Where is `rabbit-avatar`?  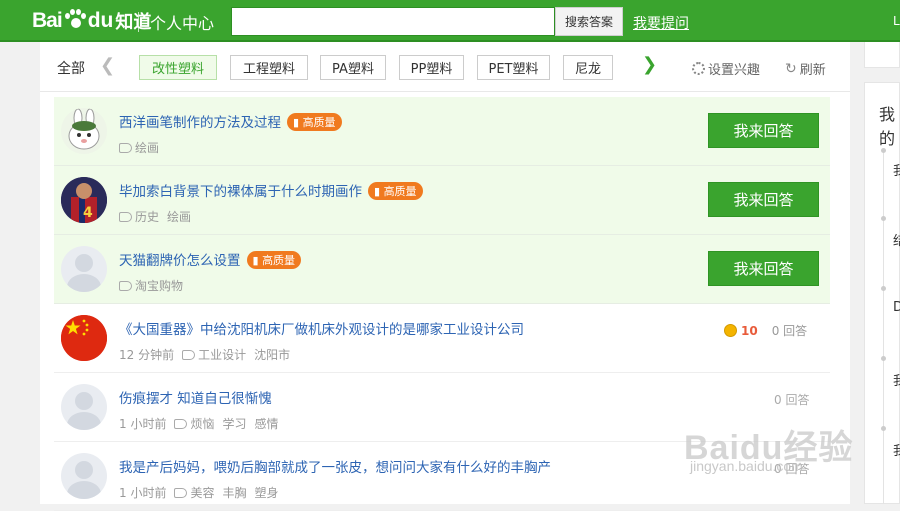 rabbit-avatar is located at coordinates (84, 131).